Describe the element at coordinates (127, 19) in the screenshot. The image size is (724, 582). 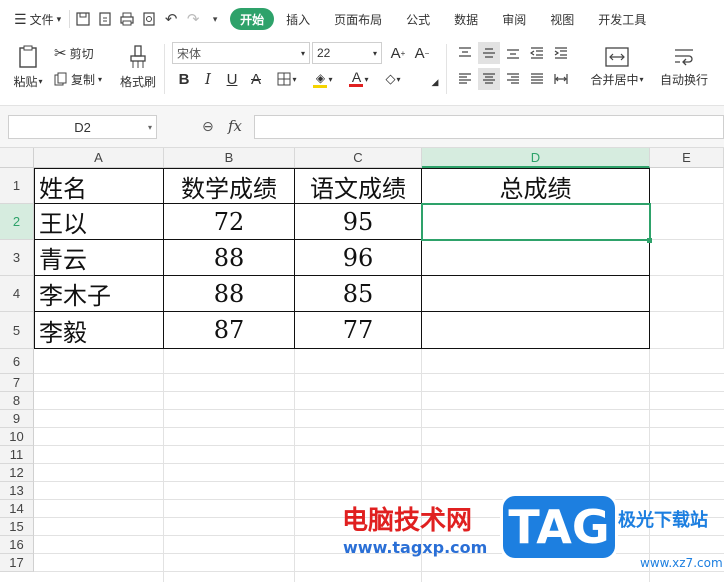
I see `print-icon` at that location.